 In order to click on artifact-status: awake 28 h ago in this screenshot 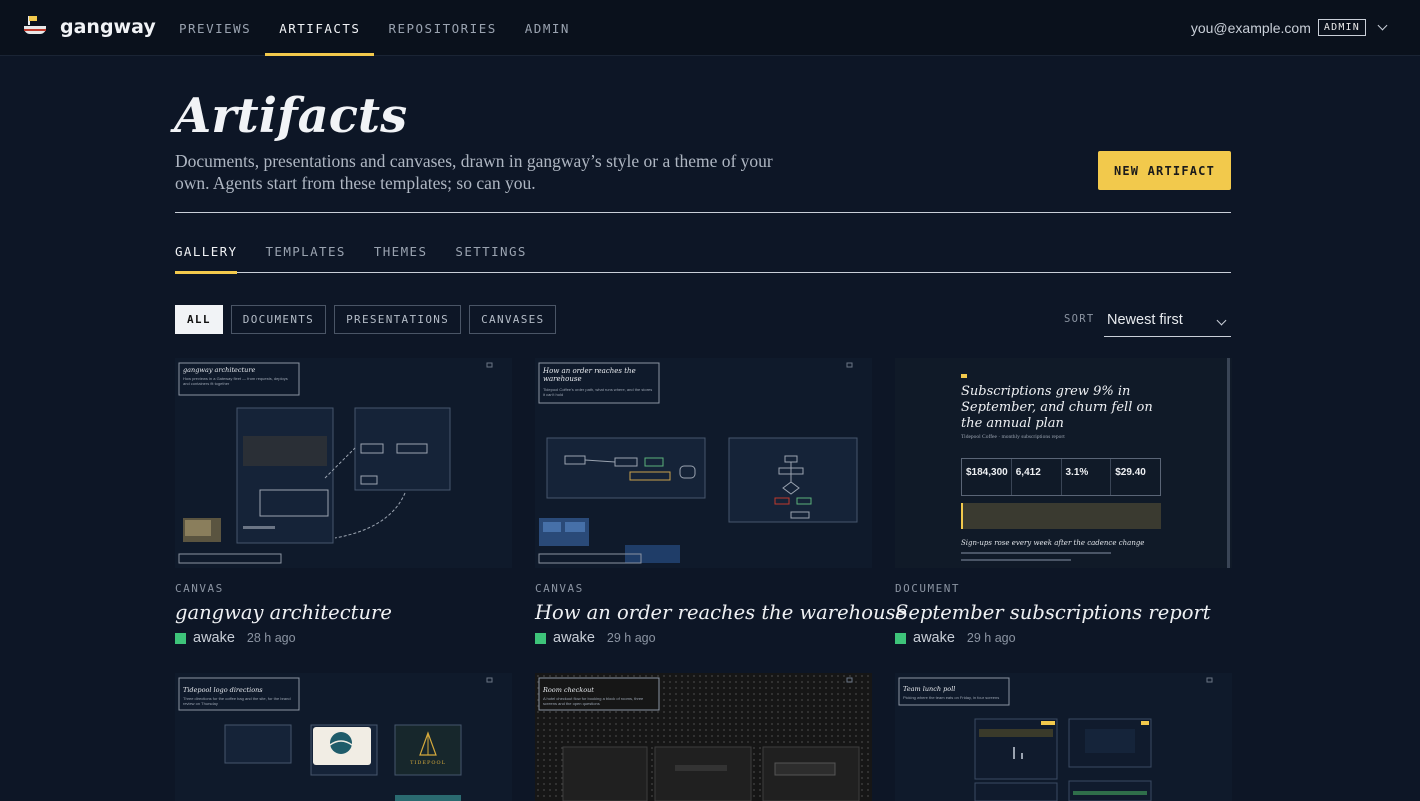, I will do `click(235, 638)`.